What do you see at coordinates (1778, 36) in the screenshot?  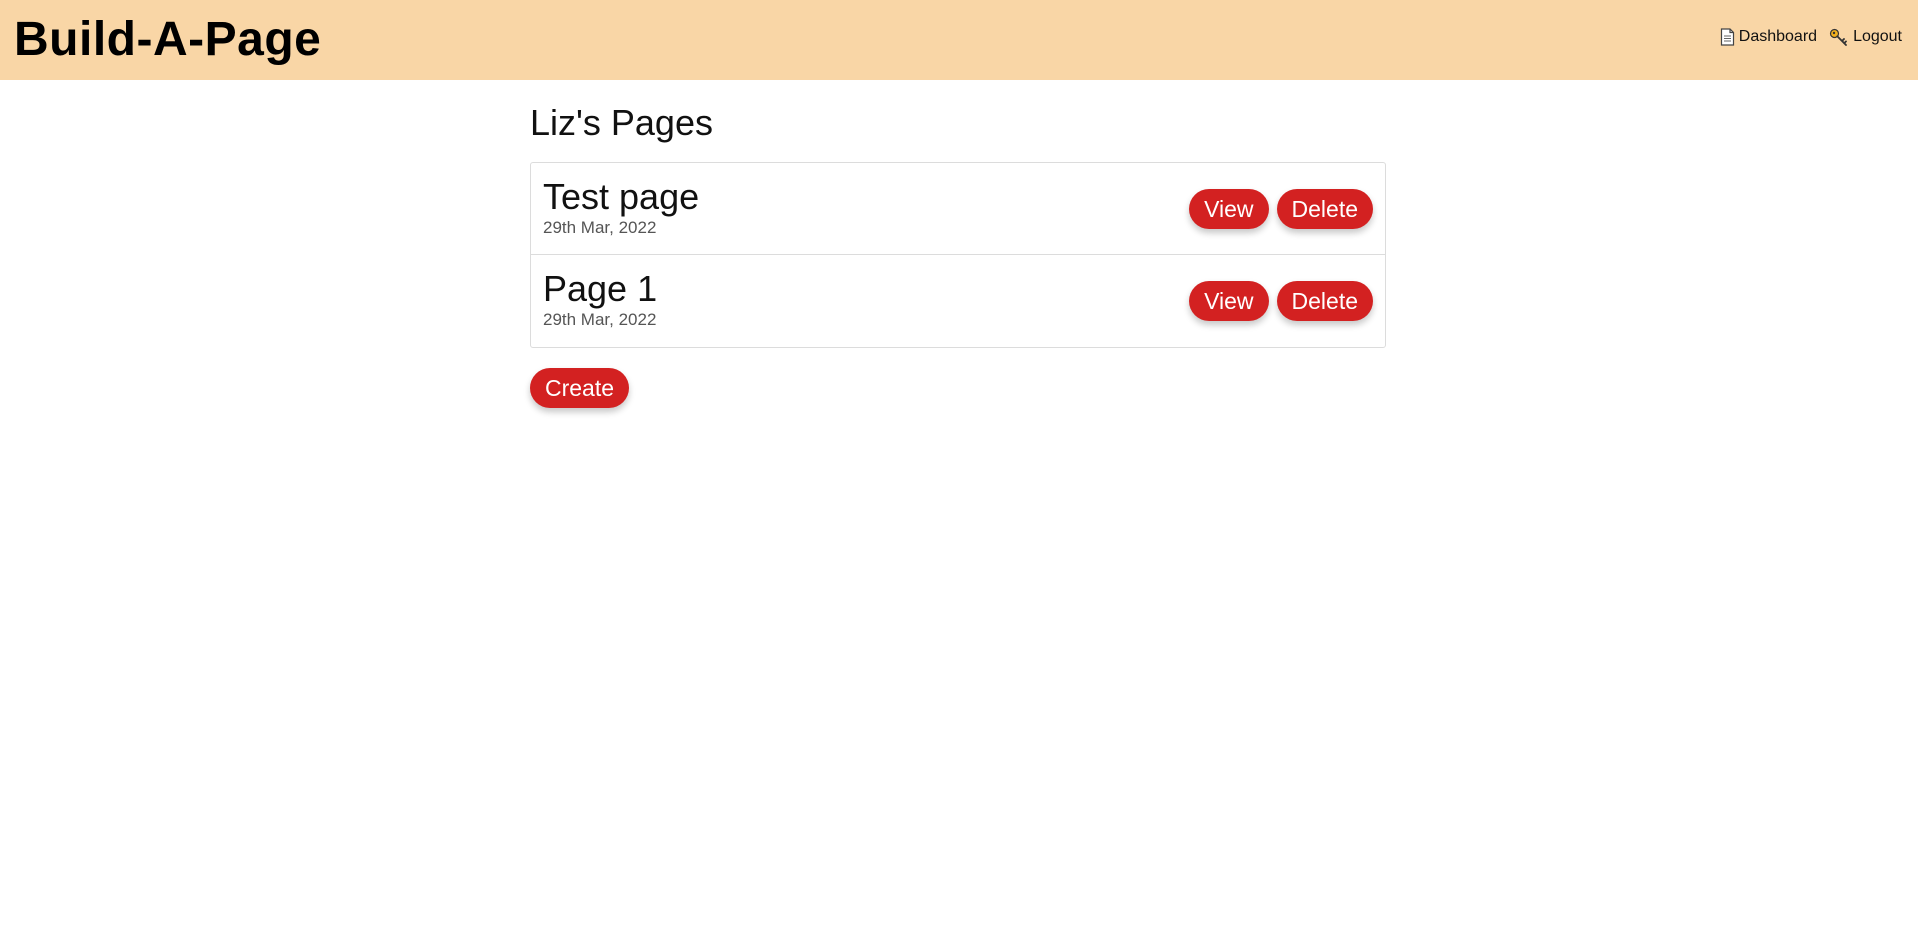 I see `dashboard-label: Dashboard` at bounding box center [1778, 36].